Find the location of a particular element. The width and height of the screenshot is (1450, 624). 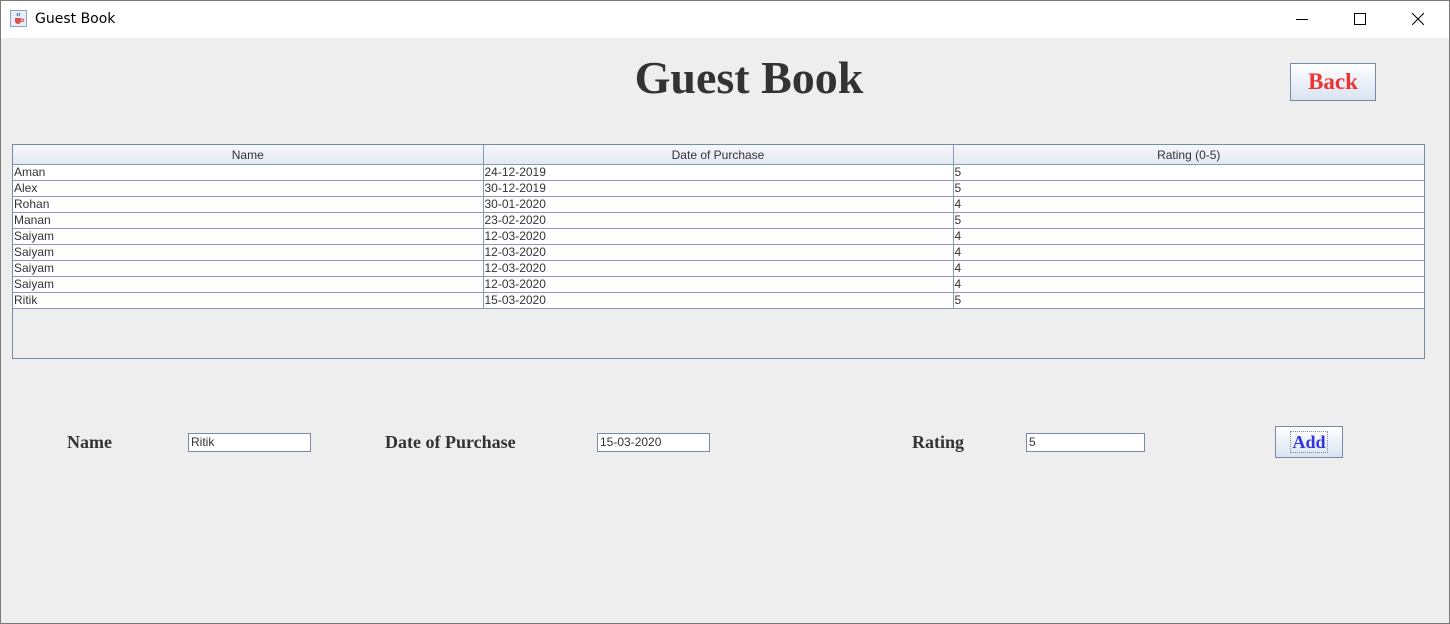

minimize-icon is located at coordinates (1302, 19).